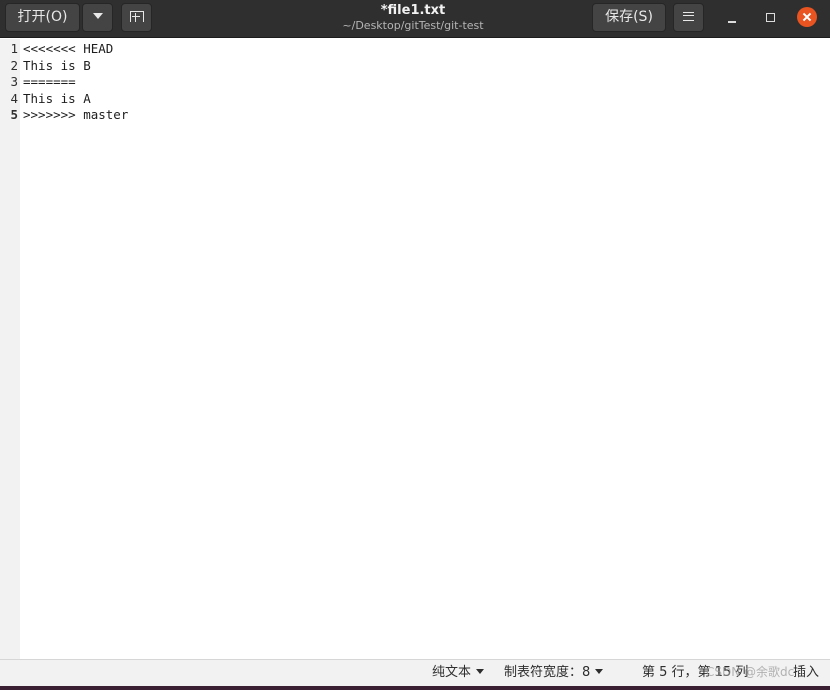  What do you see at coordinates (49, 82) in the screenshot?
I see `text-line: =======` at bounding box center [49, 82].